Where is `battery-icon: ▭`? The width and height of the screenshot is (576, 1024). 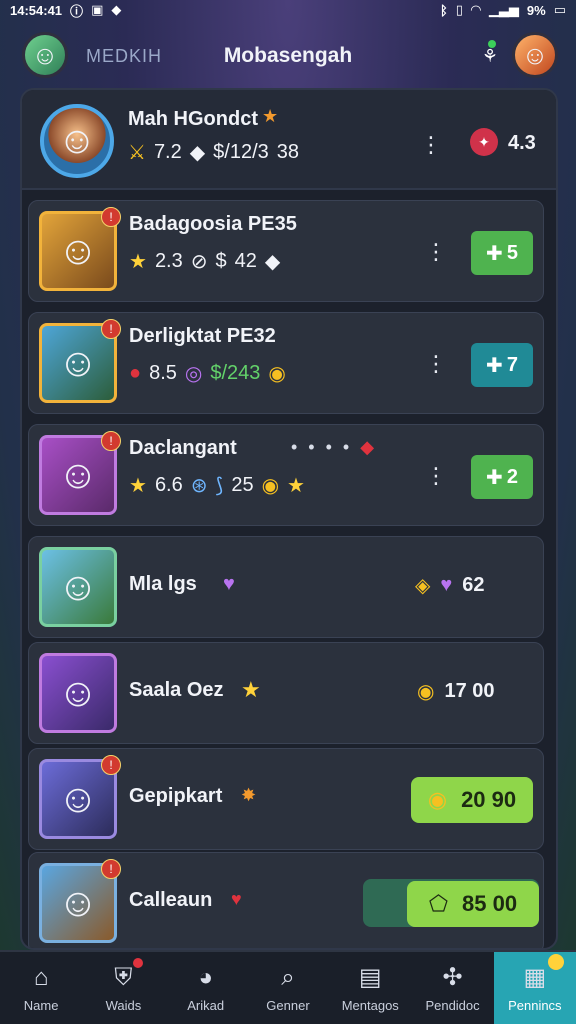 battery-icon: ▭ is located at coordinates (559, 9).